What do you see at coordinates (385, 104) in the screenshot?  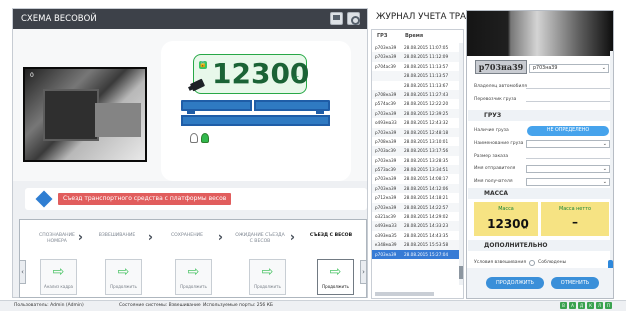 I see `plate-cell: р574ас39` at bounding box center [385, 104].